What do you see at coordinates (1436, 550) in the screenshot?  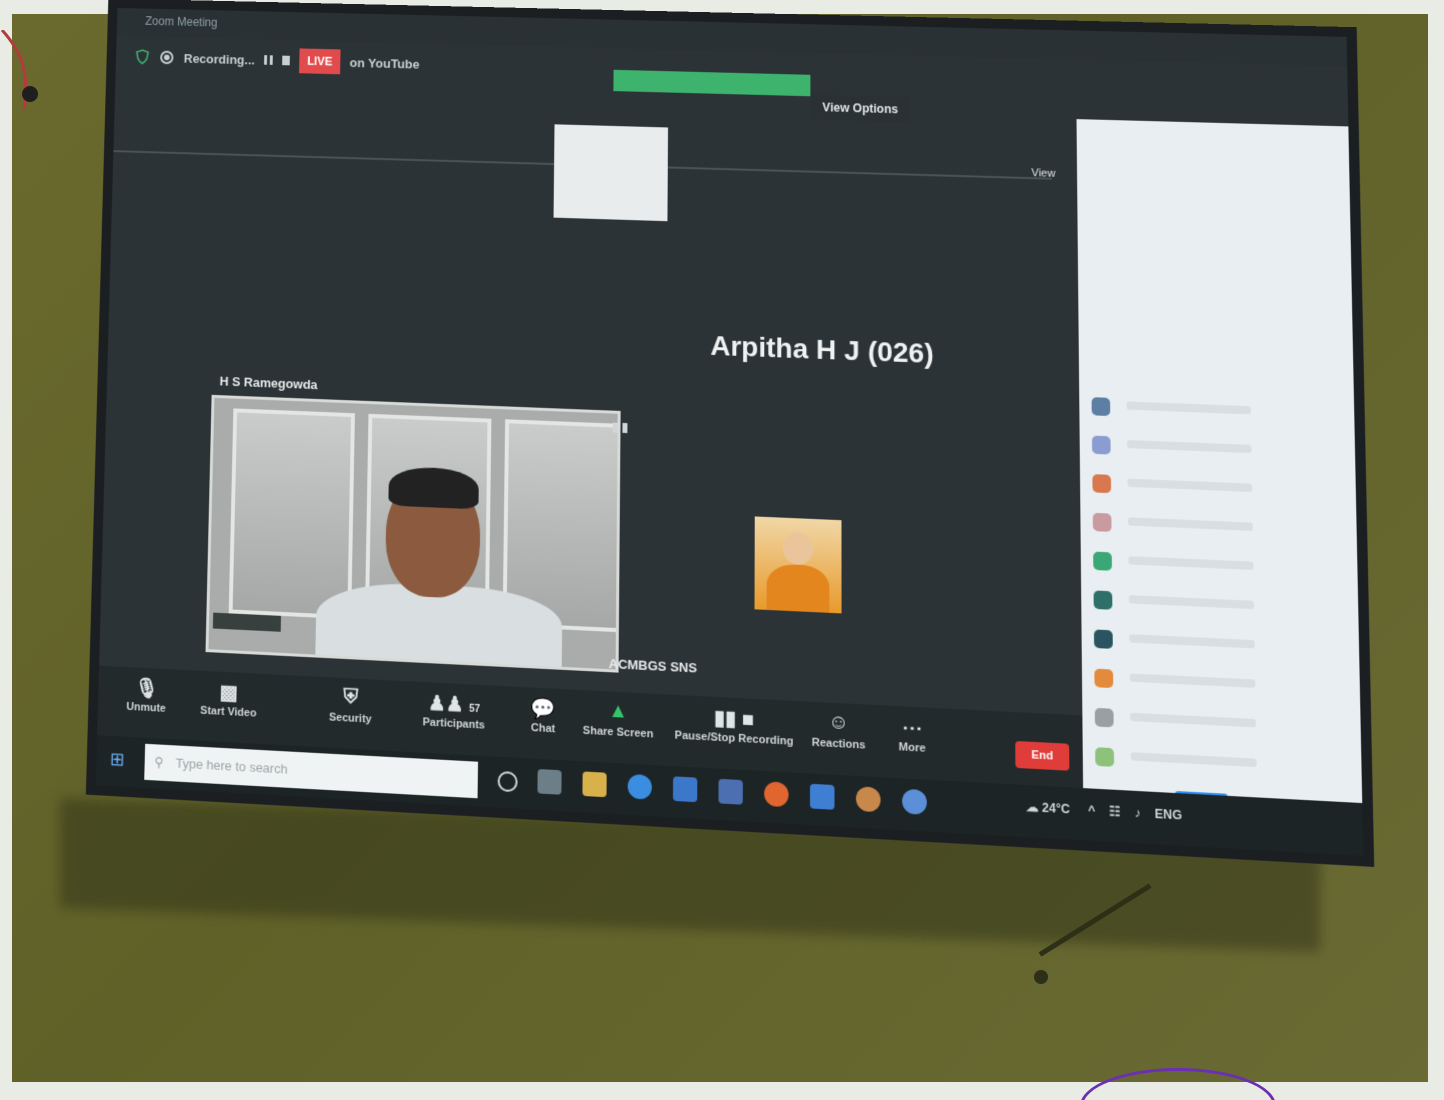 I see `paper-border-right` at bounding box center [1436, 550].